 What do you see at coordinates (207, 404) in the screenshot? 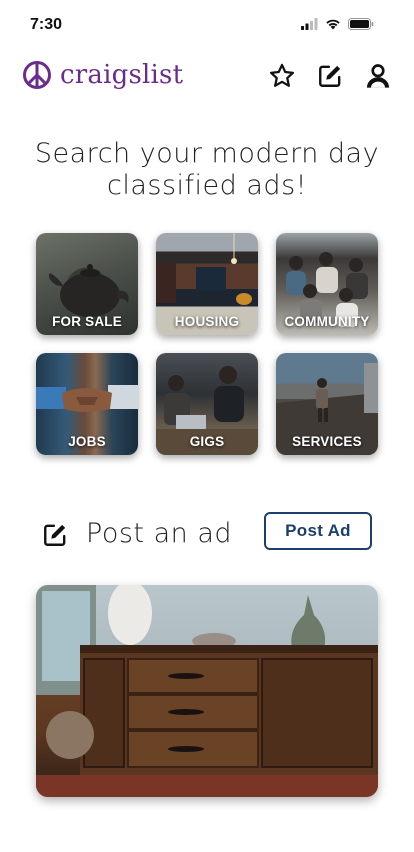
I see `category-gigs: GIGS` at bounding box center [207, 404].